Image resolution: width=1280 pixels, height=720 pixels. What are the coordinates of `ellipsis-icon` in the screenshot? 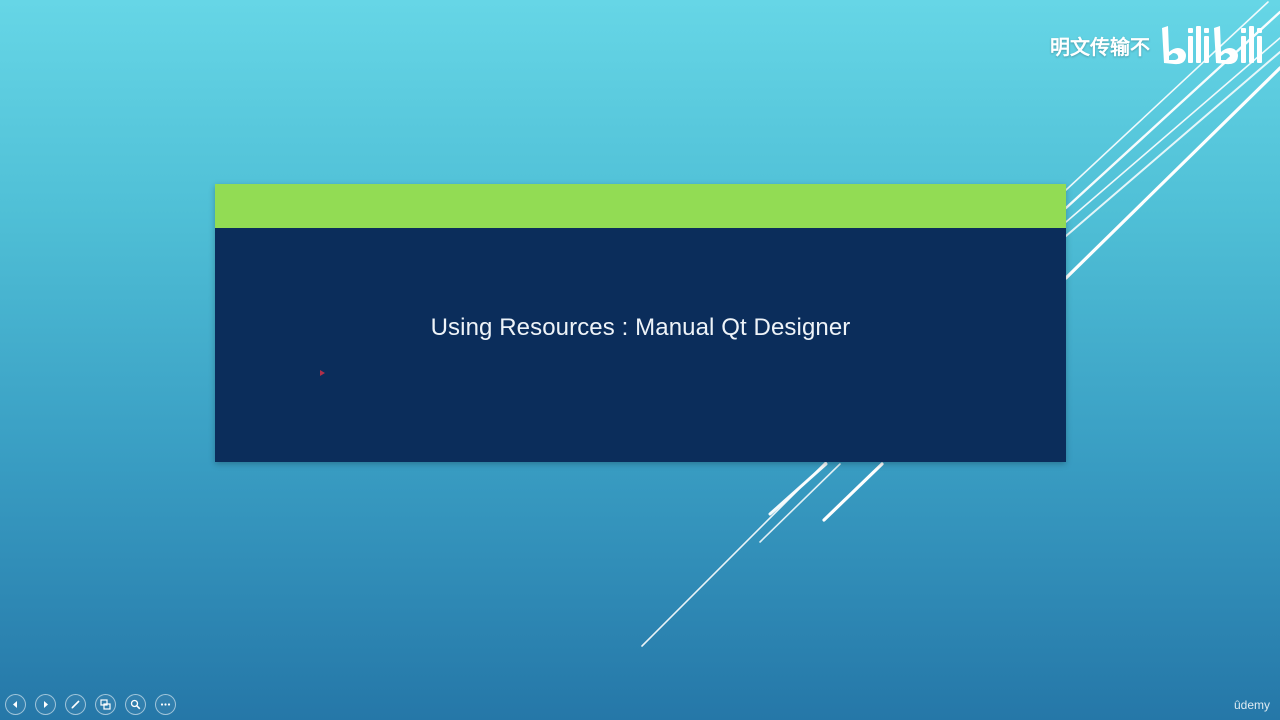 It's located at (165, 704).